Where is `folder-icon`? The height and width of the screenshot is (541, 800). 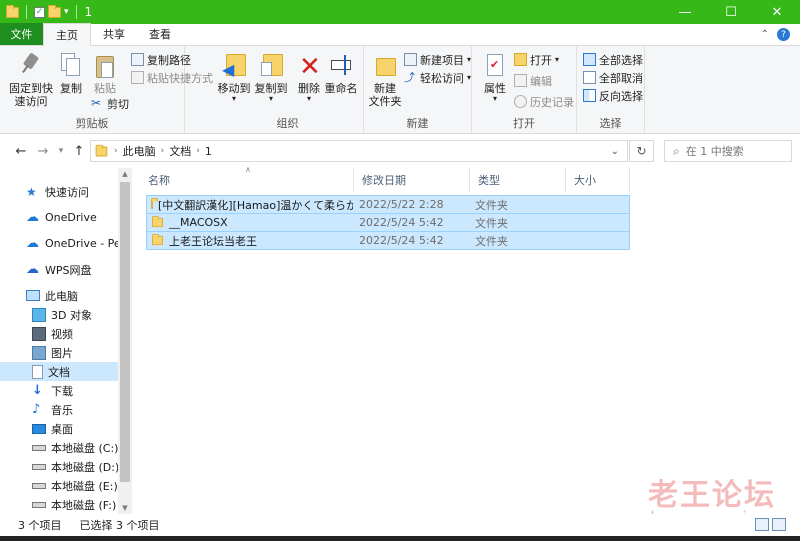 folder-icon is located at coordinates (154, 204).